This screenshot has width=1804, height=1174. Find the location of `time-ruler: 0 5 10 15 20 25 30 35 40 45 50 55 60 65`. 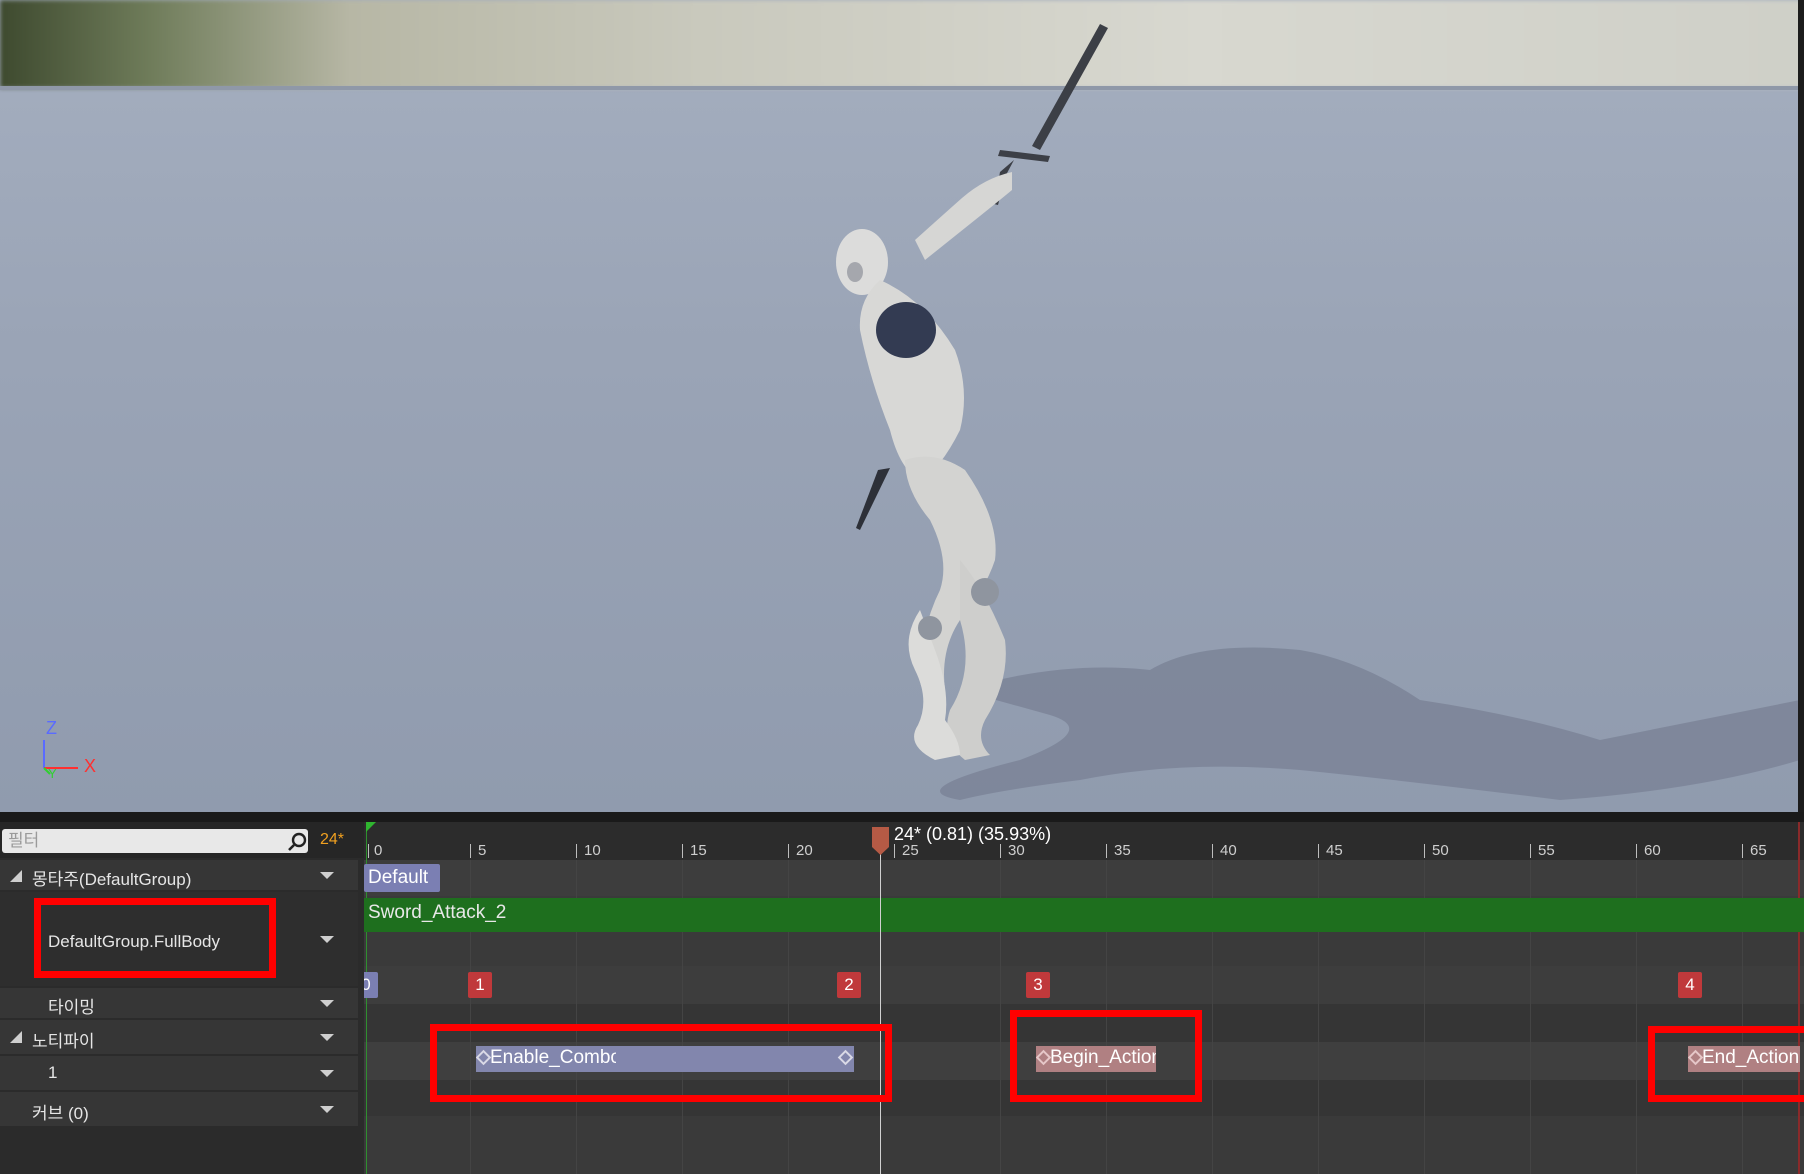

time-ruler: 0 5 10 15 20 25 30 35 40 45 50 55 60 65 is located at coordinates (1084, 841).